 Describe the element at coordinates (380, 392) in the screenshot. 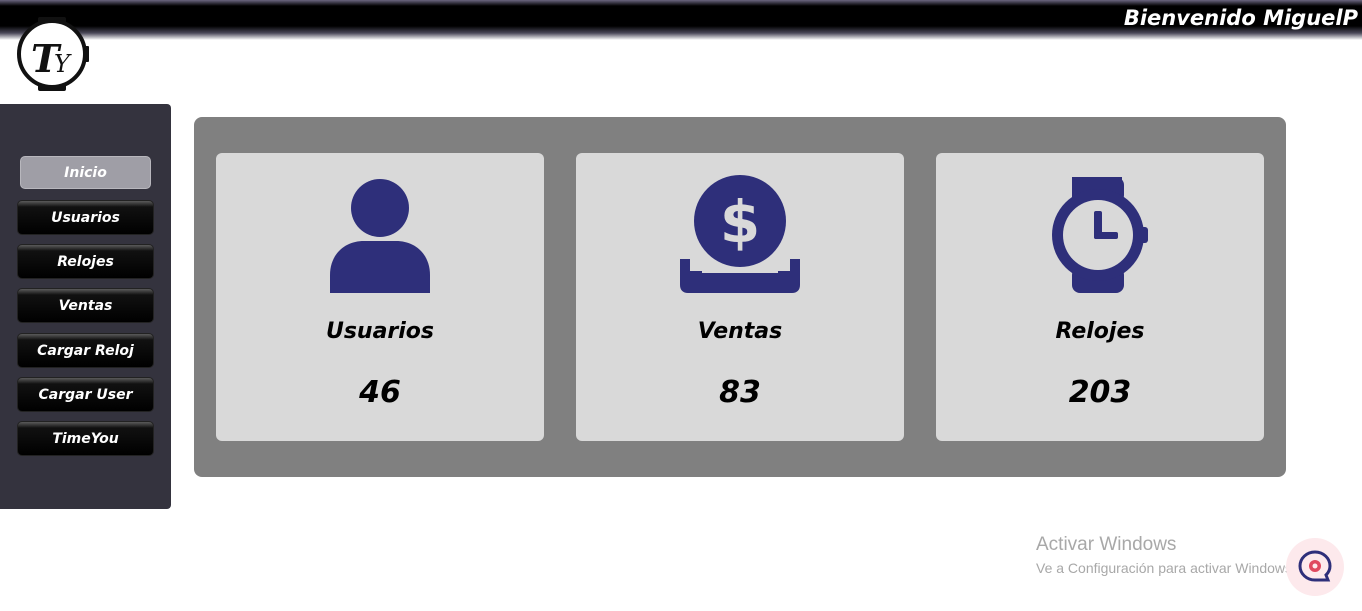

I see `card-count: 46` at that location.